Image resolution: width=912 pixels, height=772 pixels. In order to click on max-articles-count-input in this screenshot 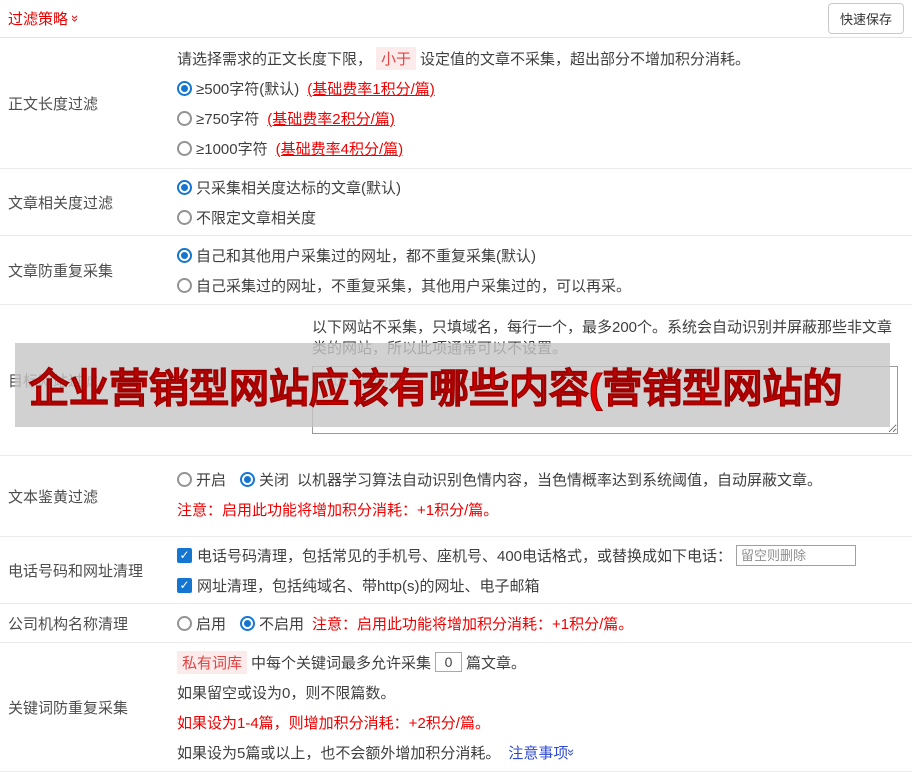, I will do `click(449, 662)`.